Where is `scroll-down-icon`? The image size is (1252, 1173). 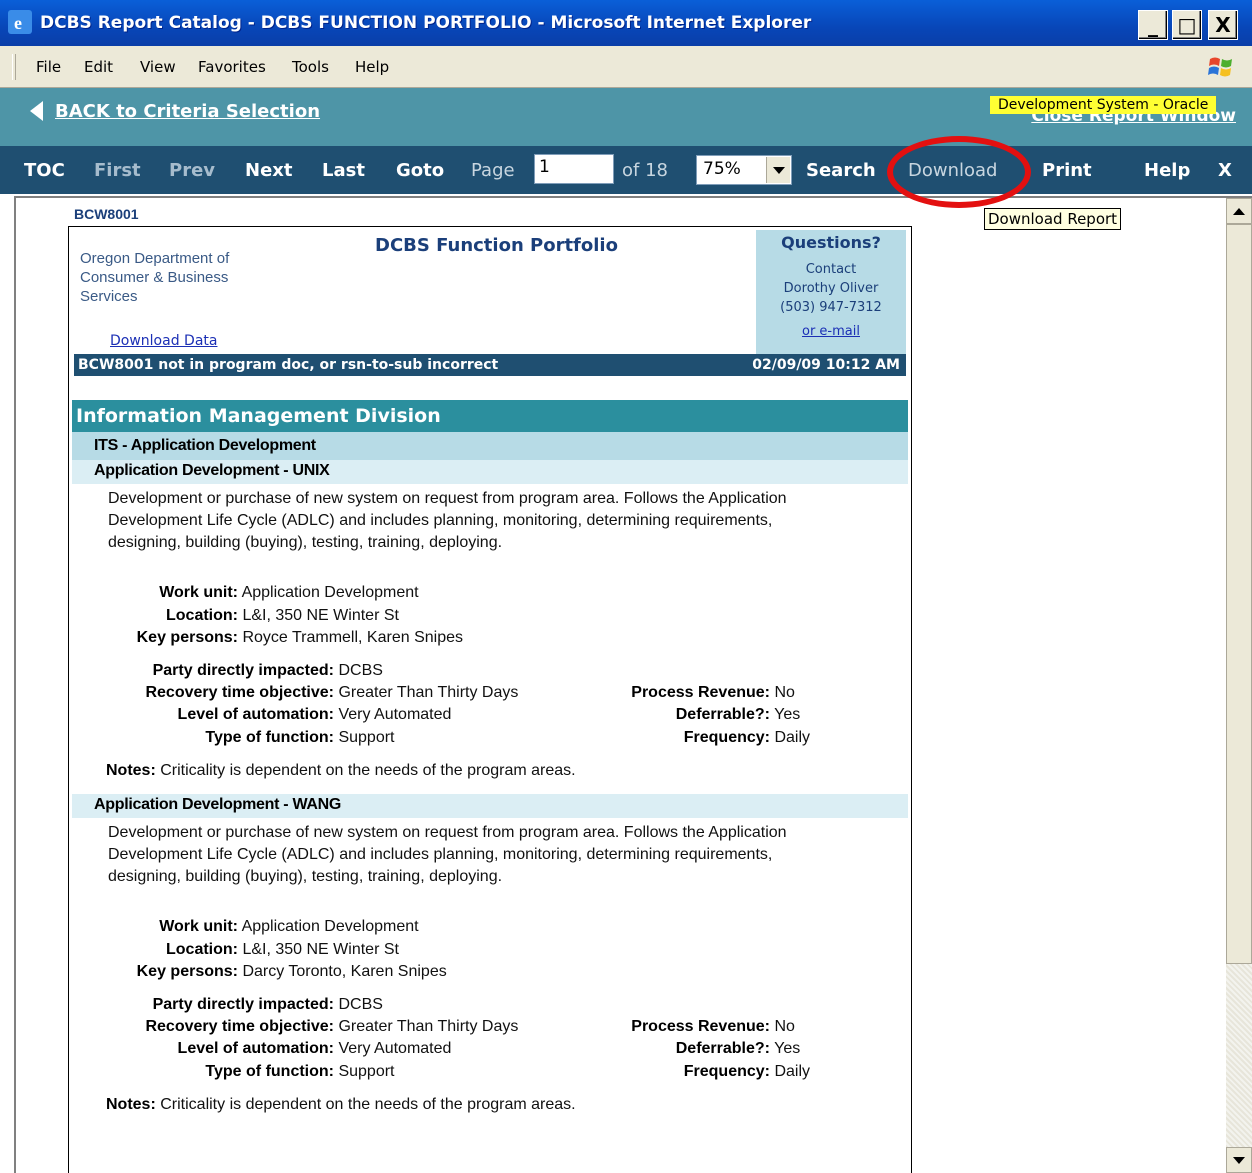
scroll-down-icon is located at coordinates (1239, 1160).